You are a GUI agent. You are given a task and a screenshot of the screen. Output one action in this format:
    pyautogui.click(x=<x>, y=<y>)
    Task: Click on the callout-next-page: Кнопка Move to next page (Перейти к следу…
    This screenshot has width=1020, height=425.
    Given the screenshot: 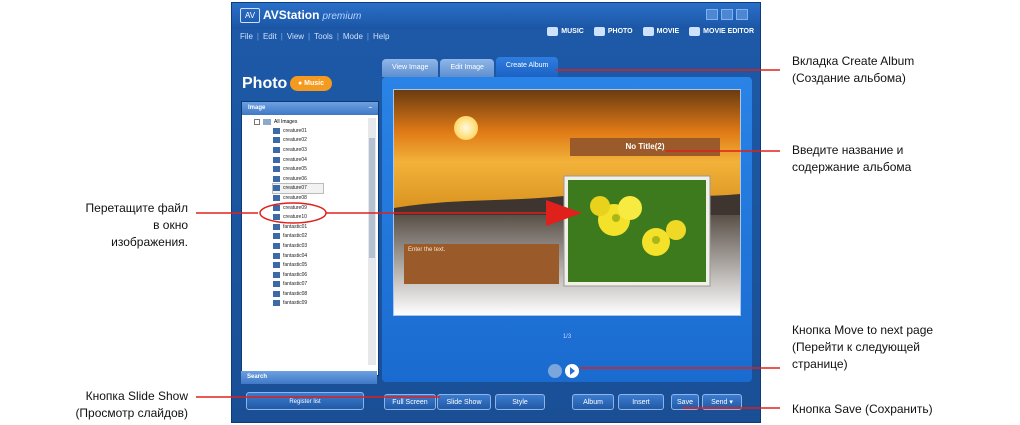 What is the action you would take?
    pyautogui.click(x=863, y=347)
    